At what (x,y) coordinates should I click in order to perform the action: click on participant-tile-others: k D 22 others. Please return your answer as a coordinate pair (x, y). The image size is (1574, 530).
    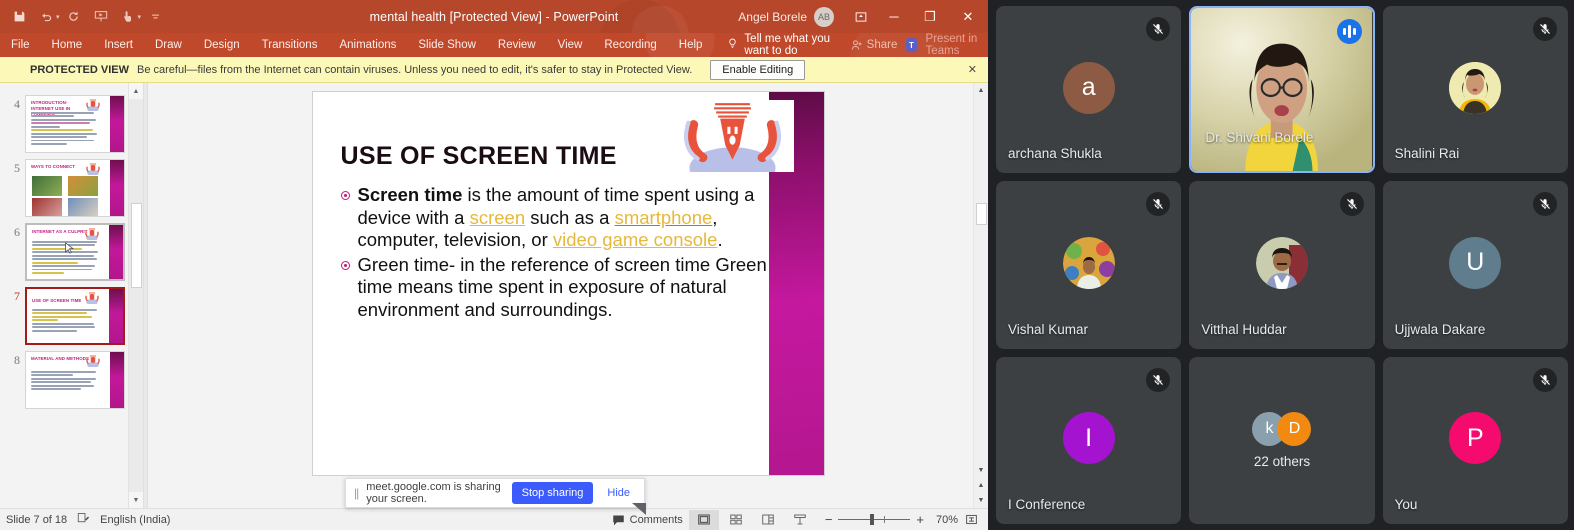
    Looking at the image, I should click on (1282, 440).